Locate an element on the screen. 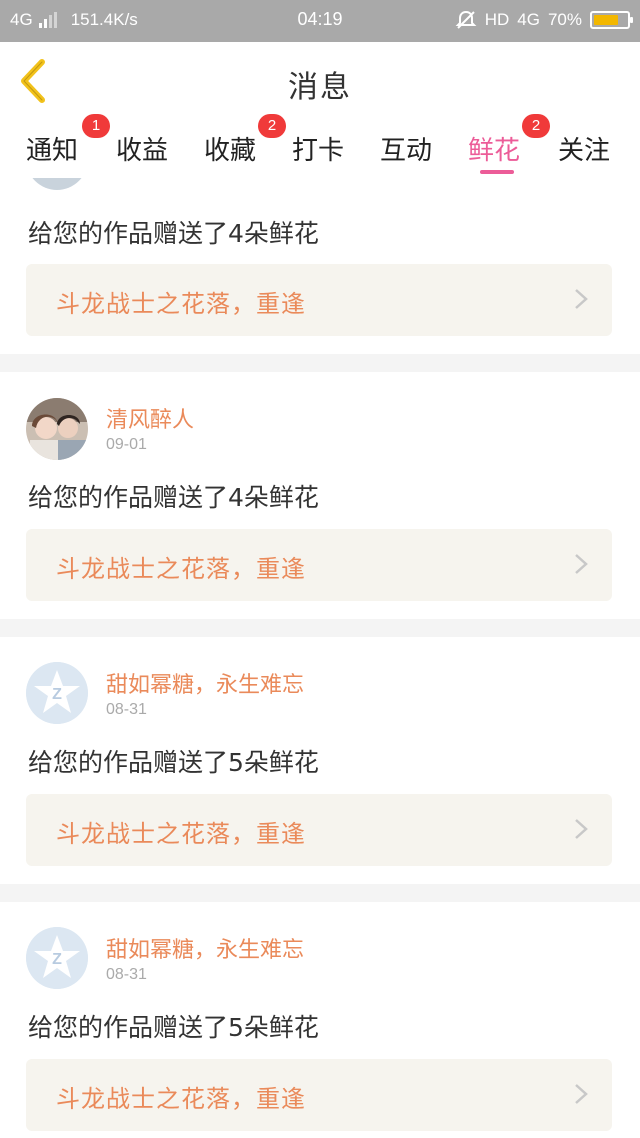 Image resolution: width=640 pixels, height=1138 pixels. mute-alarm-icon is located at coordinates (466, 19).